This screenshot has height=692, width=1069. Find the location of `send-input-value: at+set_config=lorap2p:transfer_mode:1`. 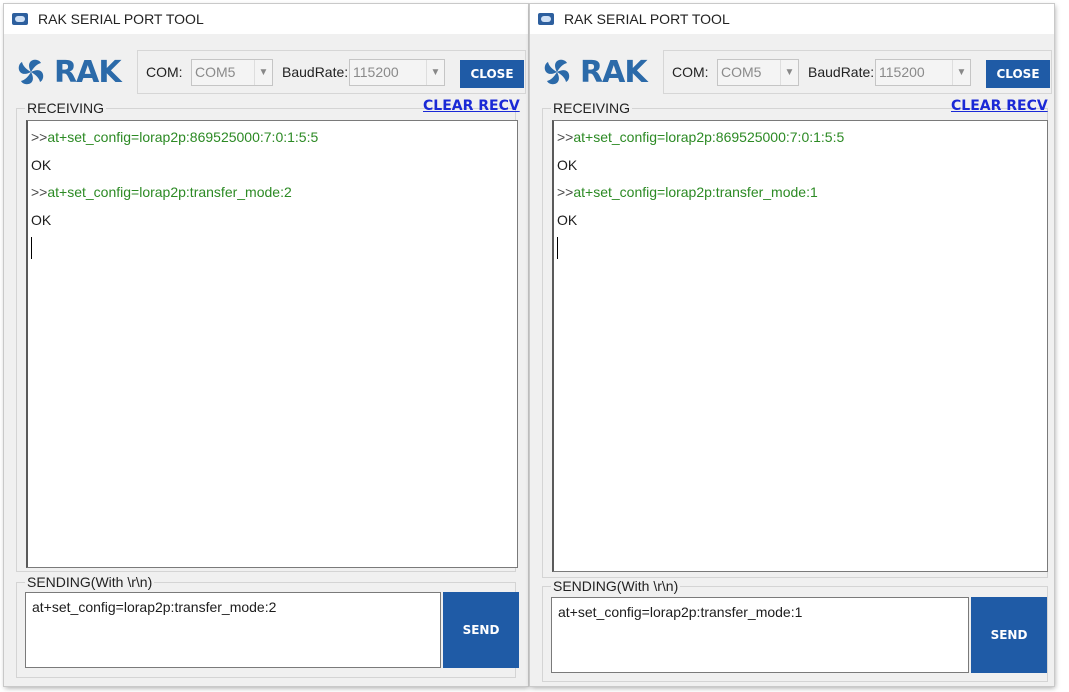

send-input-value: at+set_config=lorap2p:transfer_mode:1 is located at coordinates (680, 612).